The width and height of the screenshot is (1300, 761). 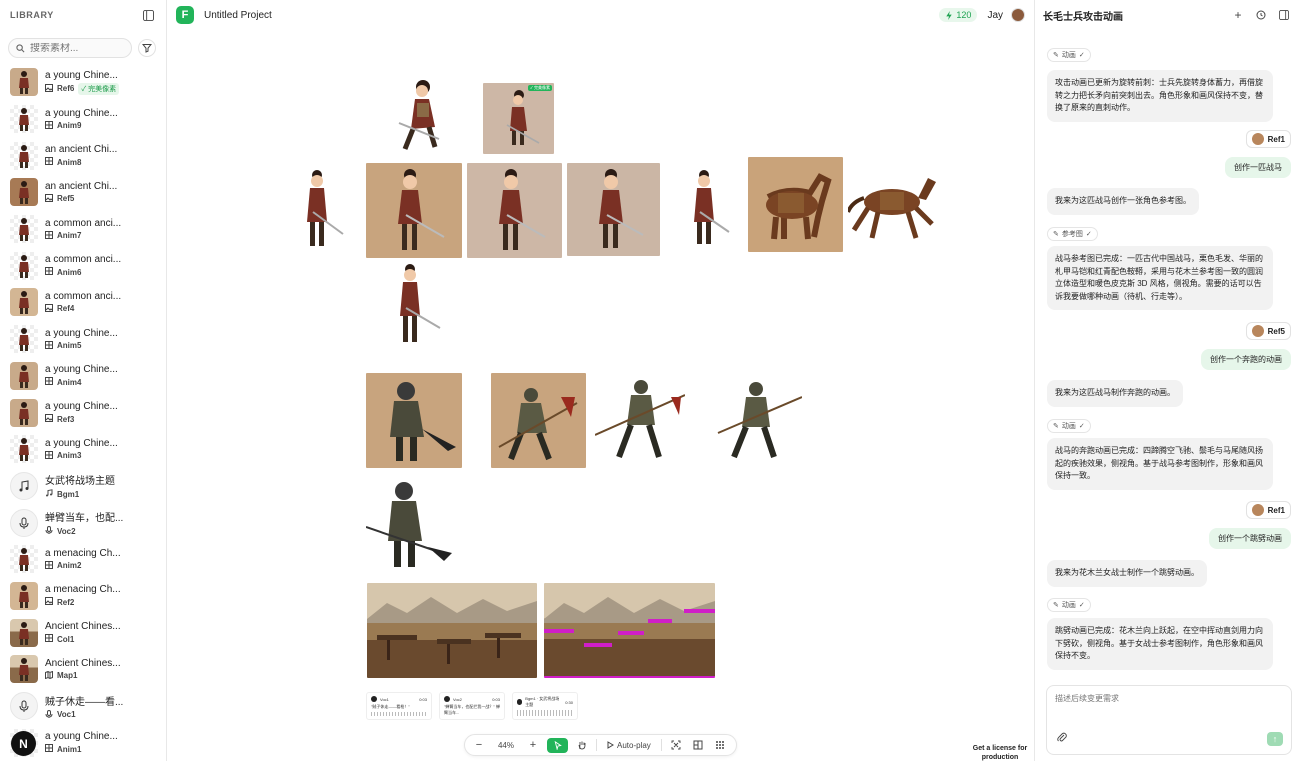 I want to click on search-input, so click(x=75, y=48).